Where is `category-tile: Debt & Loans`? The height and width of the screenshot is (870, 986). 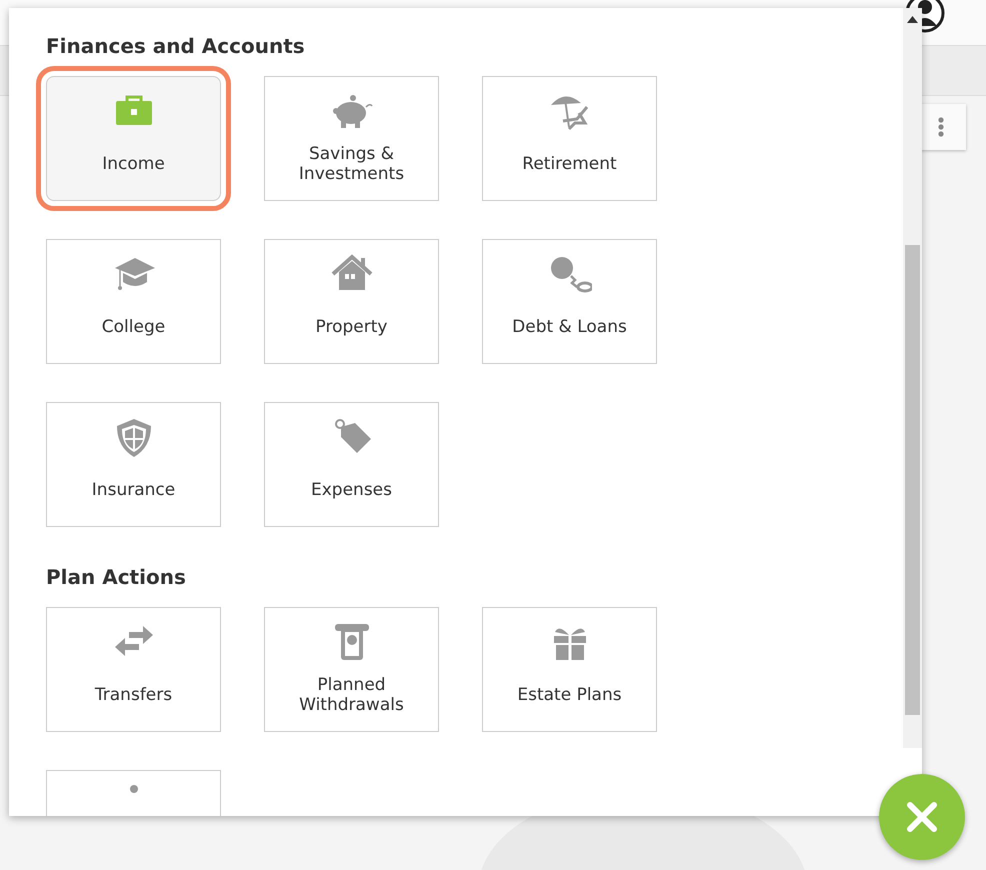
category-tile: Debt & Loans is located at coordinates (569, 301).